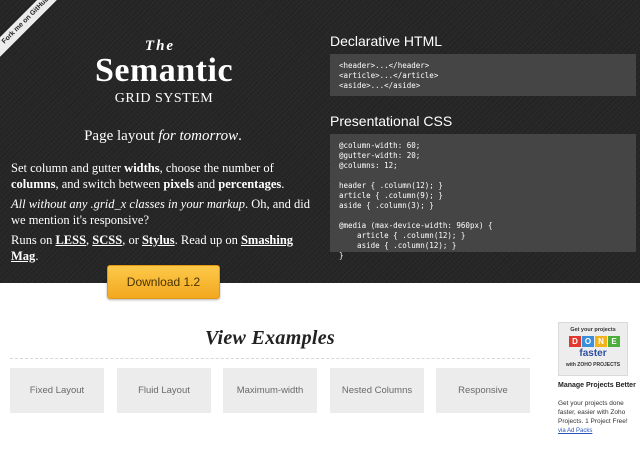  I want to click on presentational-css-heading: Presentational CSS, so click(391, 121).